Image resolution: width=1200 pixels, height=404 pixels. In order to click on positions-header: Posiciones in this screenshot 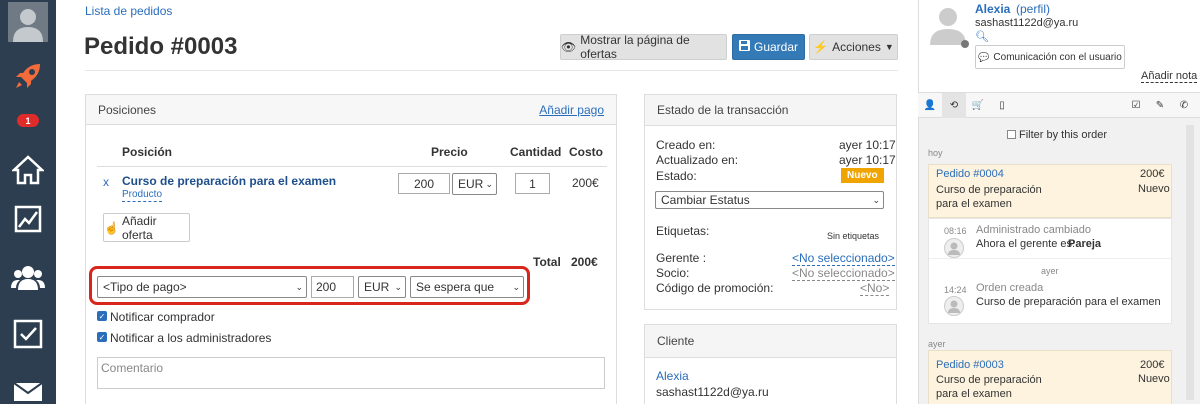, I will do `click(127, 109)`.